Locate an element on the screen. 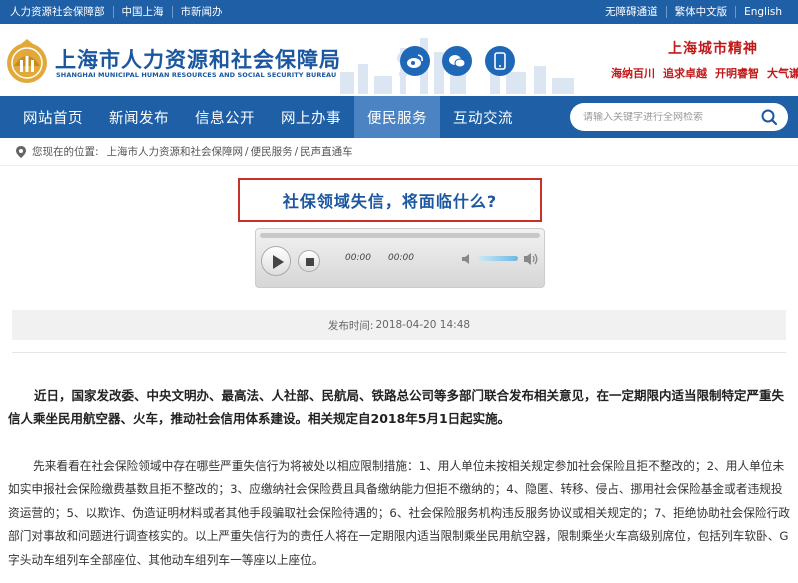  volume-slider is located at coordinates (498, 258).